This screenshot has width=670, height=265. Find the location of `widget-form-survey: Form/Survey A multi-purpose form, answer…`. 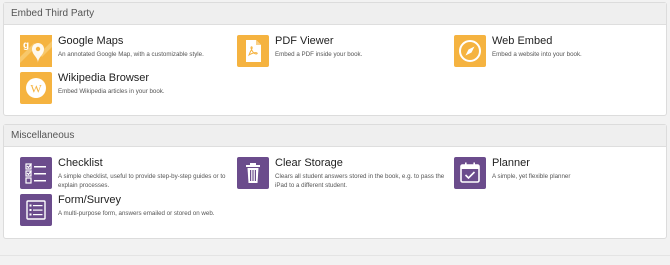

widget-form-survey: Form/Survey A multi-purpose form, answer… is located at coordinates (125, 211).